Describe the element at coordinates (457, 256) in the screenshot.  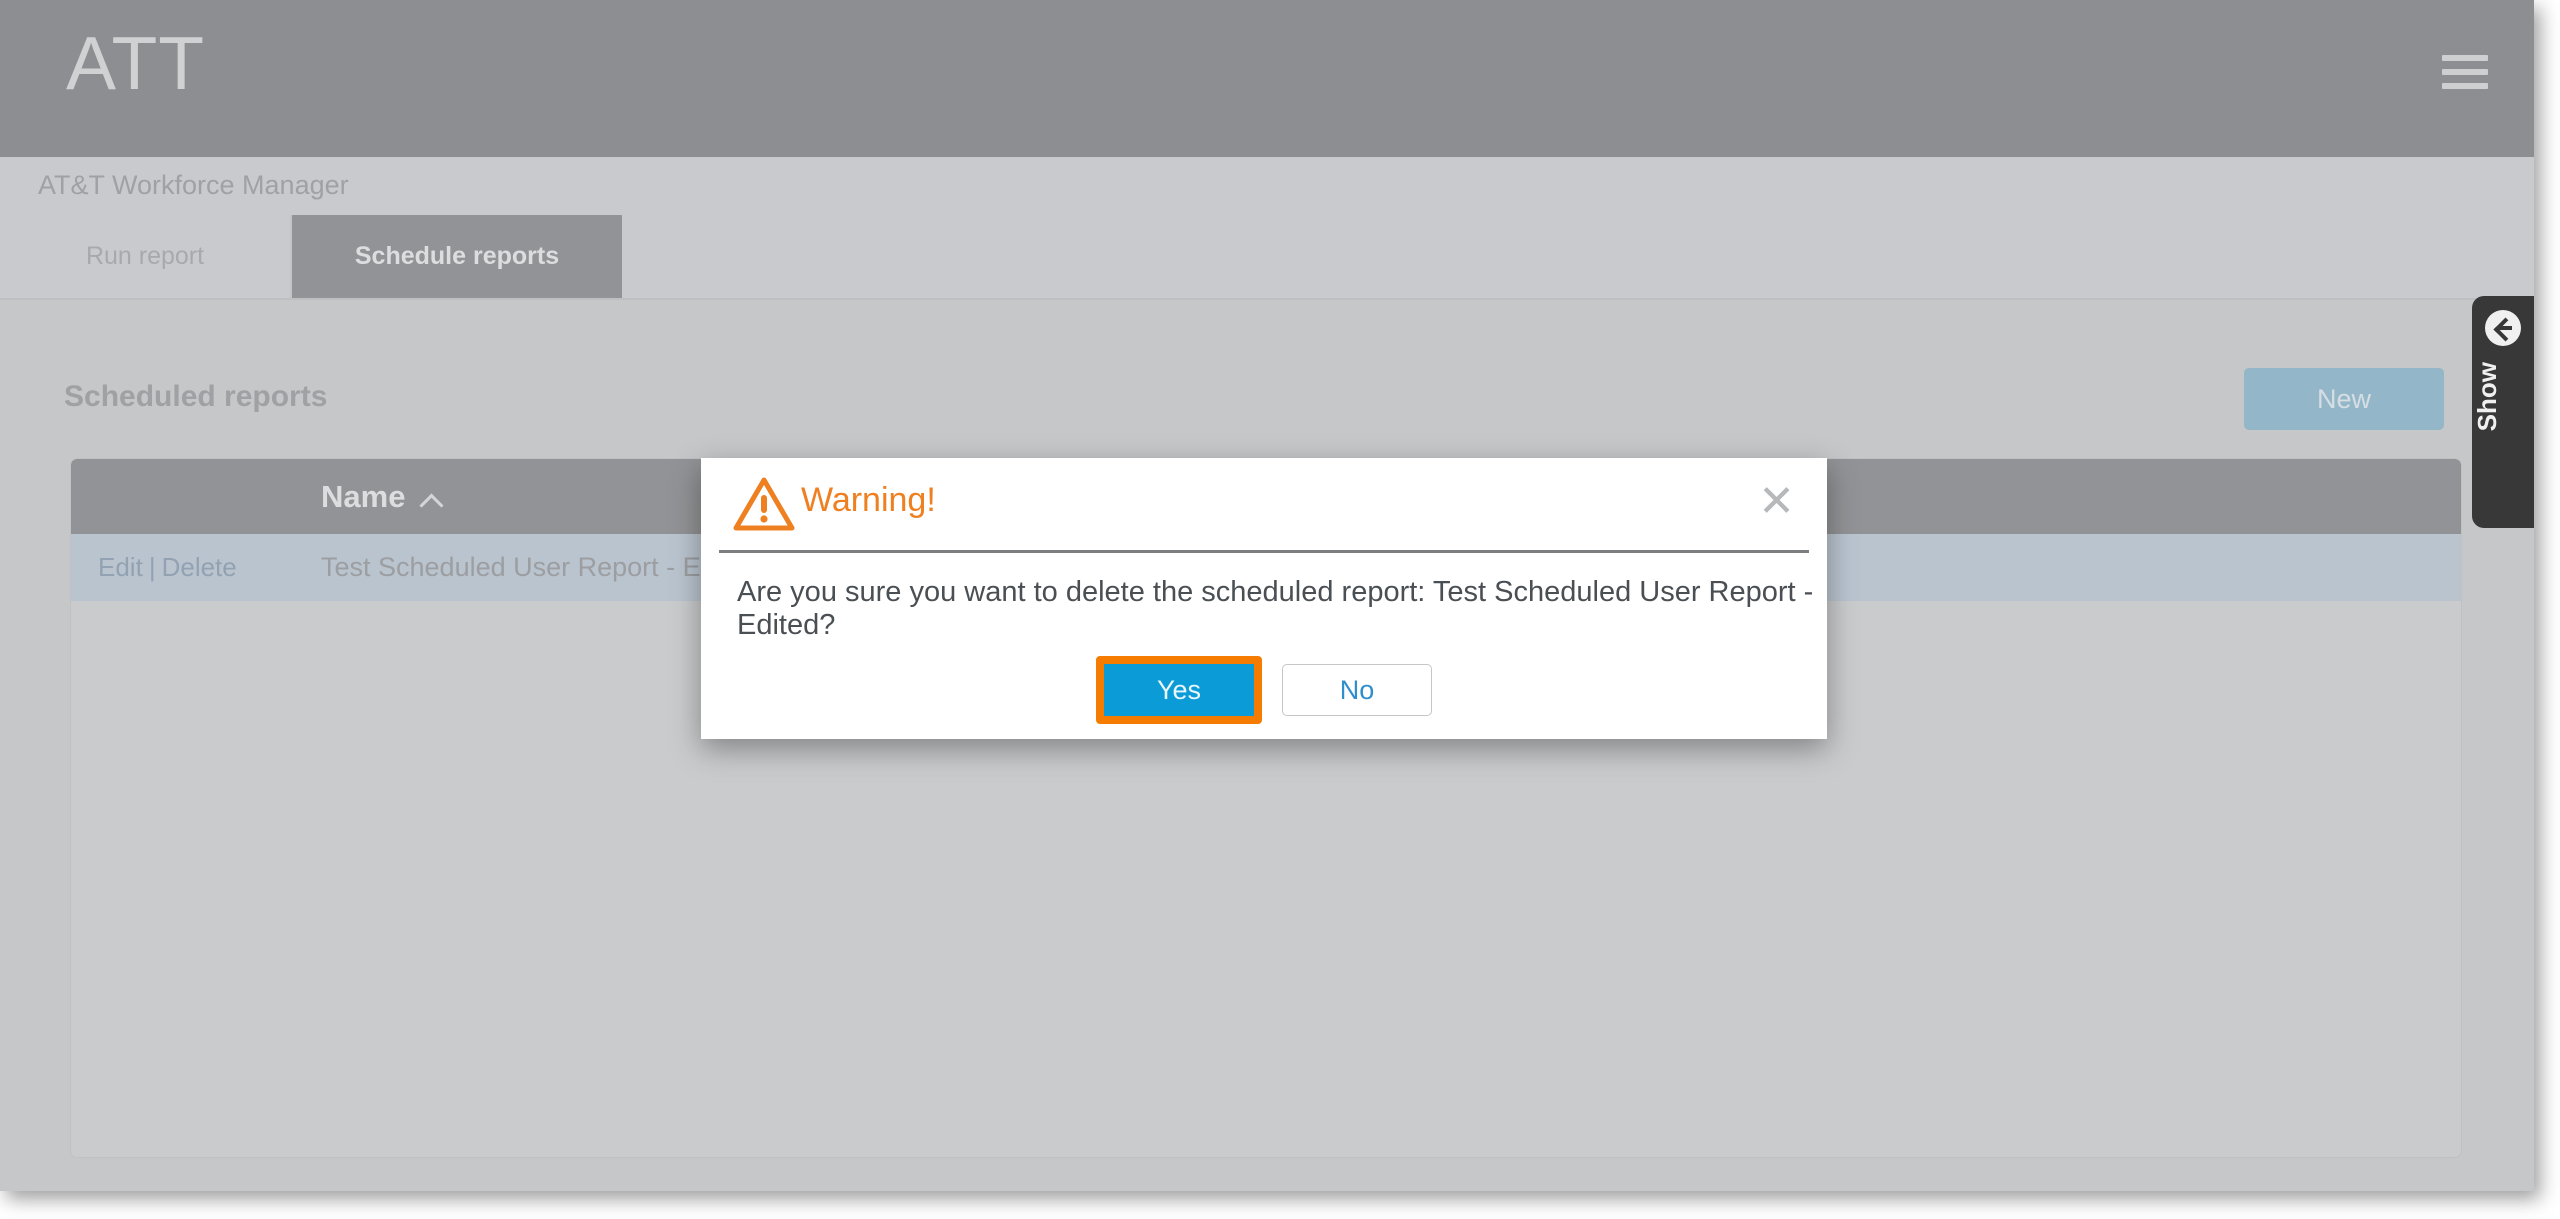
I see `tab-schedule-reports: Schedule reports` at that location.